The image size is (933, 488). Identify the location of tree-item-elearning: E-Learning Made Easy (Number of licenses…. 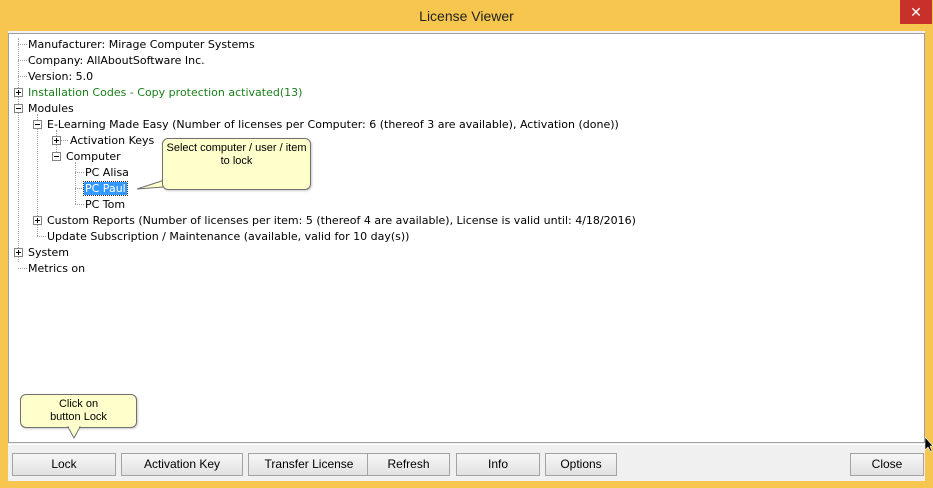
(333, 124).